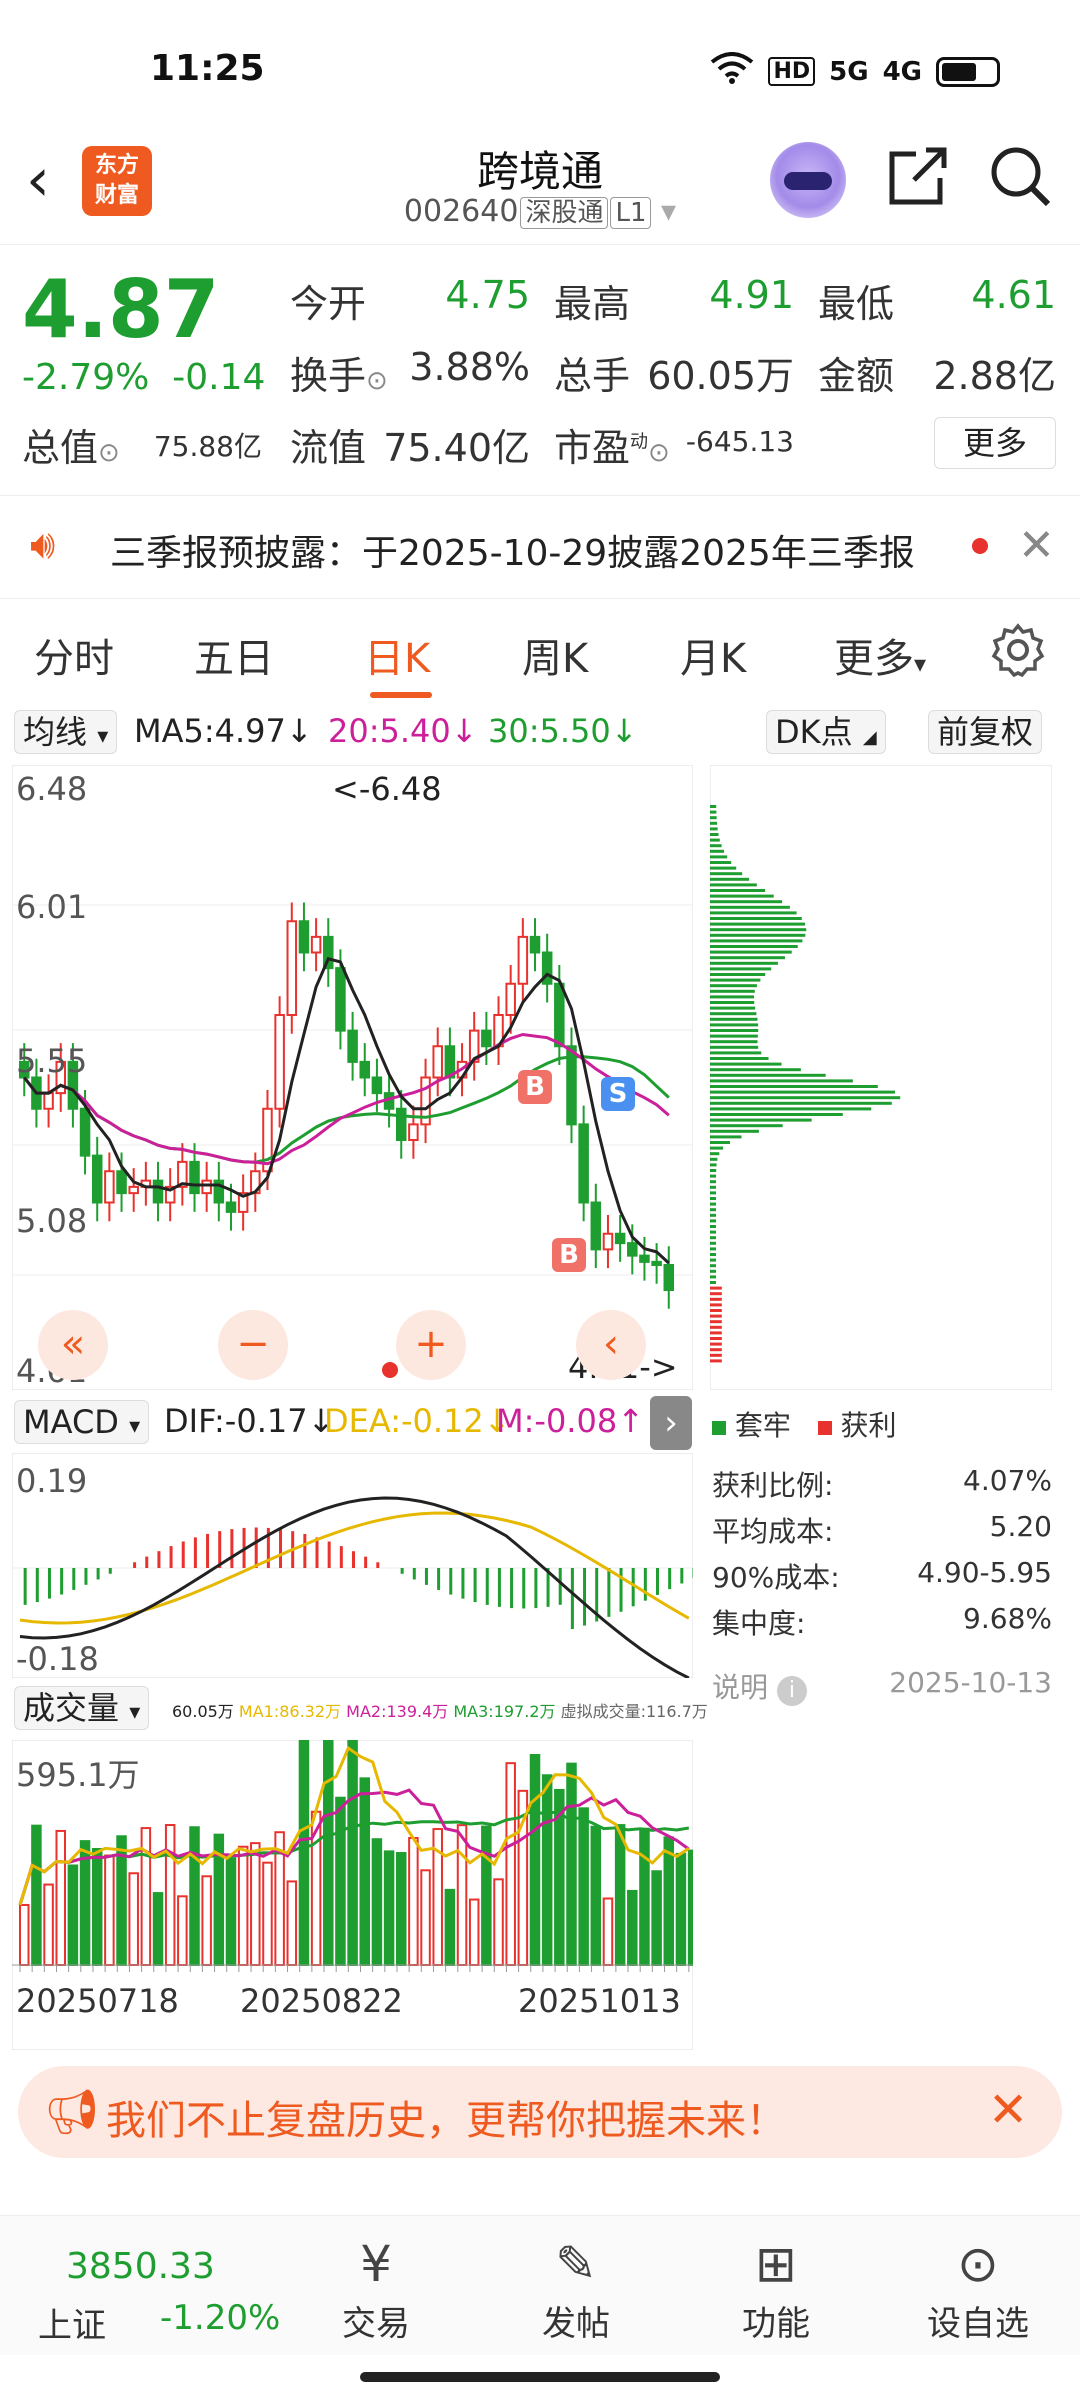  Describe the element at coordinates (376, 2288) in the screenshot. I see `nav-trade: ¥ 交易` at that location.